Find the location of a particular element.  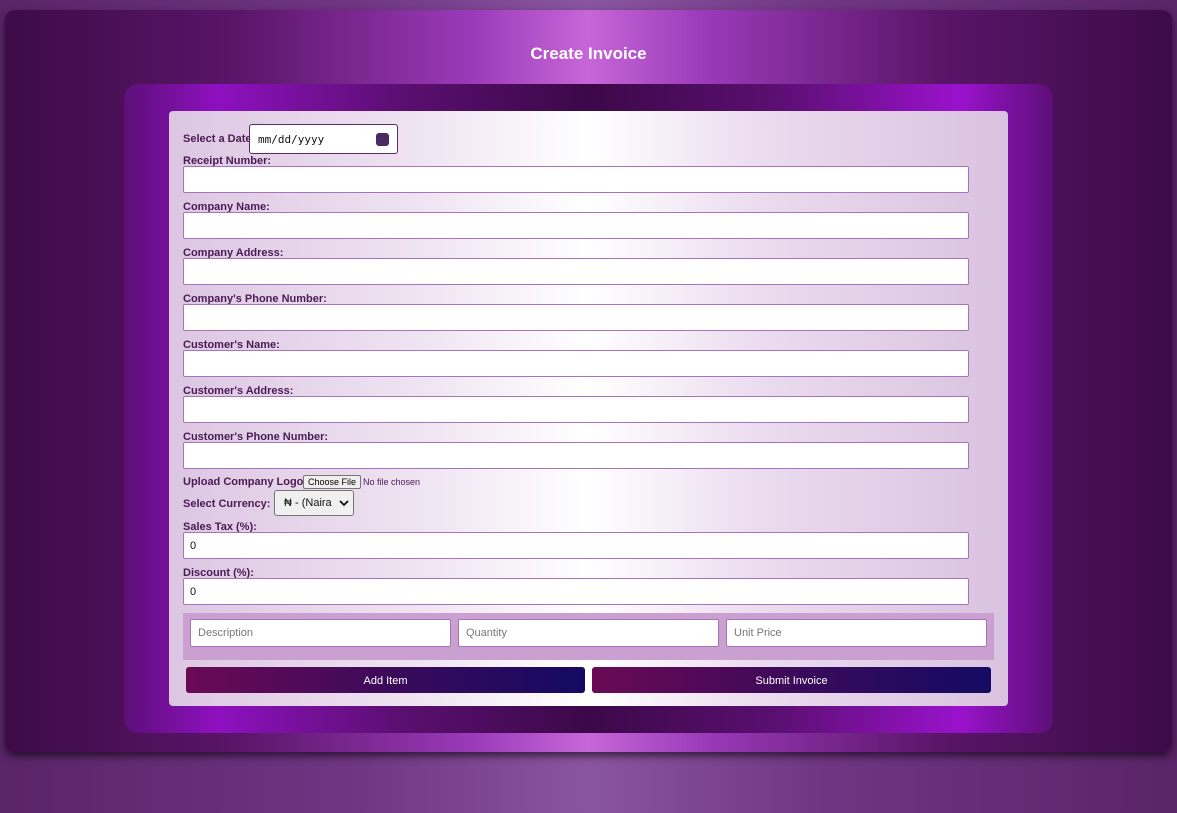

customer-address-input is located at coordinates (576, 409).